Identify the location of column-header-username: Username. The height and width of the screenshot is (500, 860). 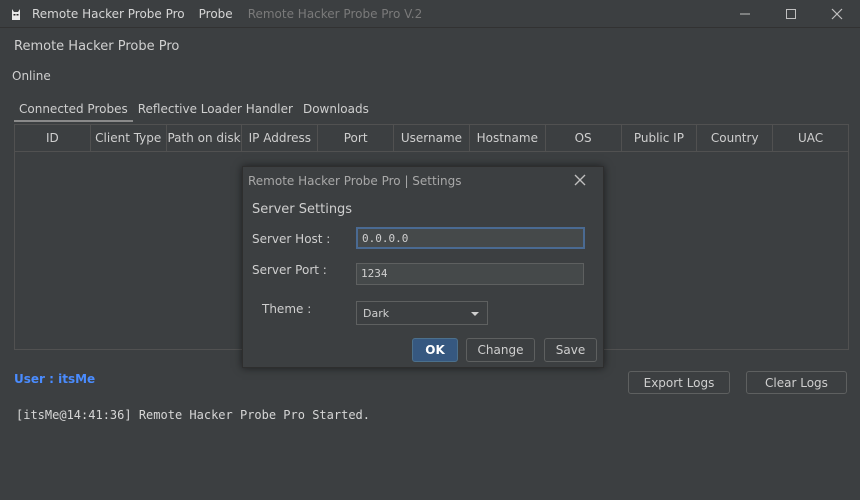
(432, 138).